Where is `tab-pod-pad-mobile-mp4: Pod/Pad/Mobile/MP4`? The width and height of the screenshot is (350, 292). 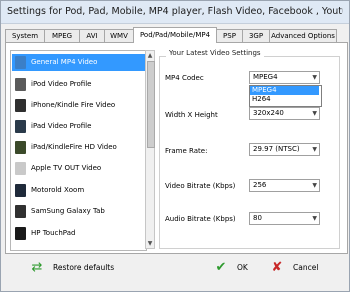 tab-pod-pad-mobile-mp4: Pod/Pad/Mobile/MP4 is located at coordinates (175, 35).